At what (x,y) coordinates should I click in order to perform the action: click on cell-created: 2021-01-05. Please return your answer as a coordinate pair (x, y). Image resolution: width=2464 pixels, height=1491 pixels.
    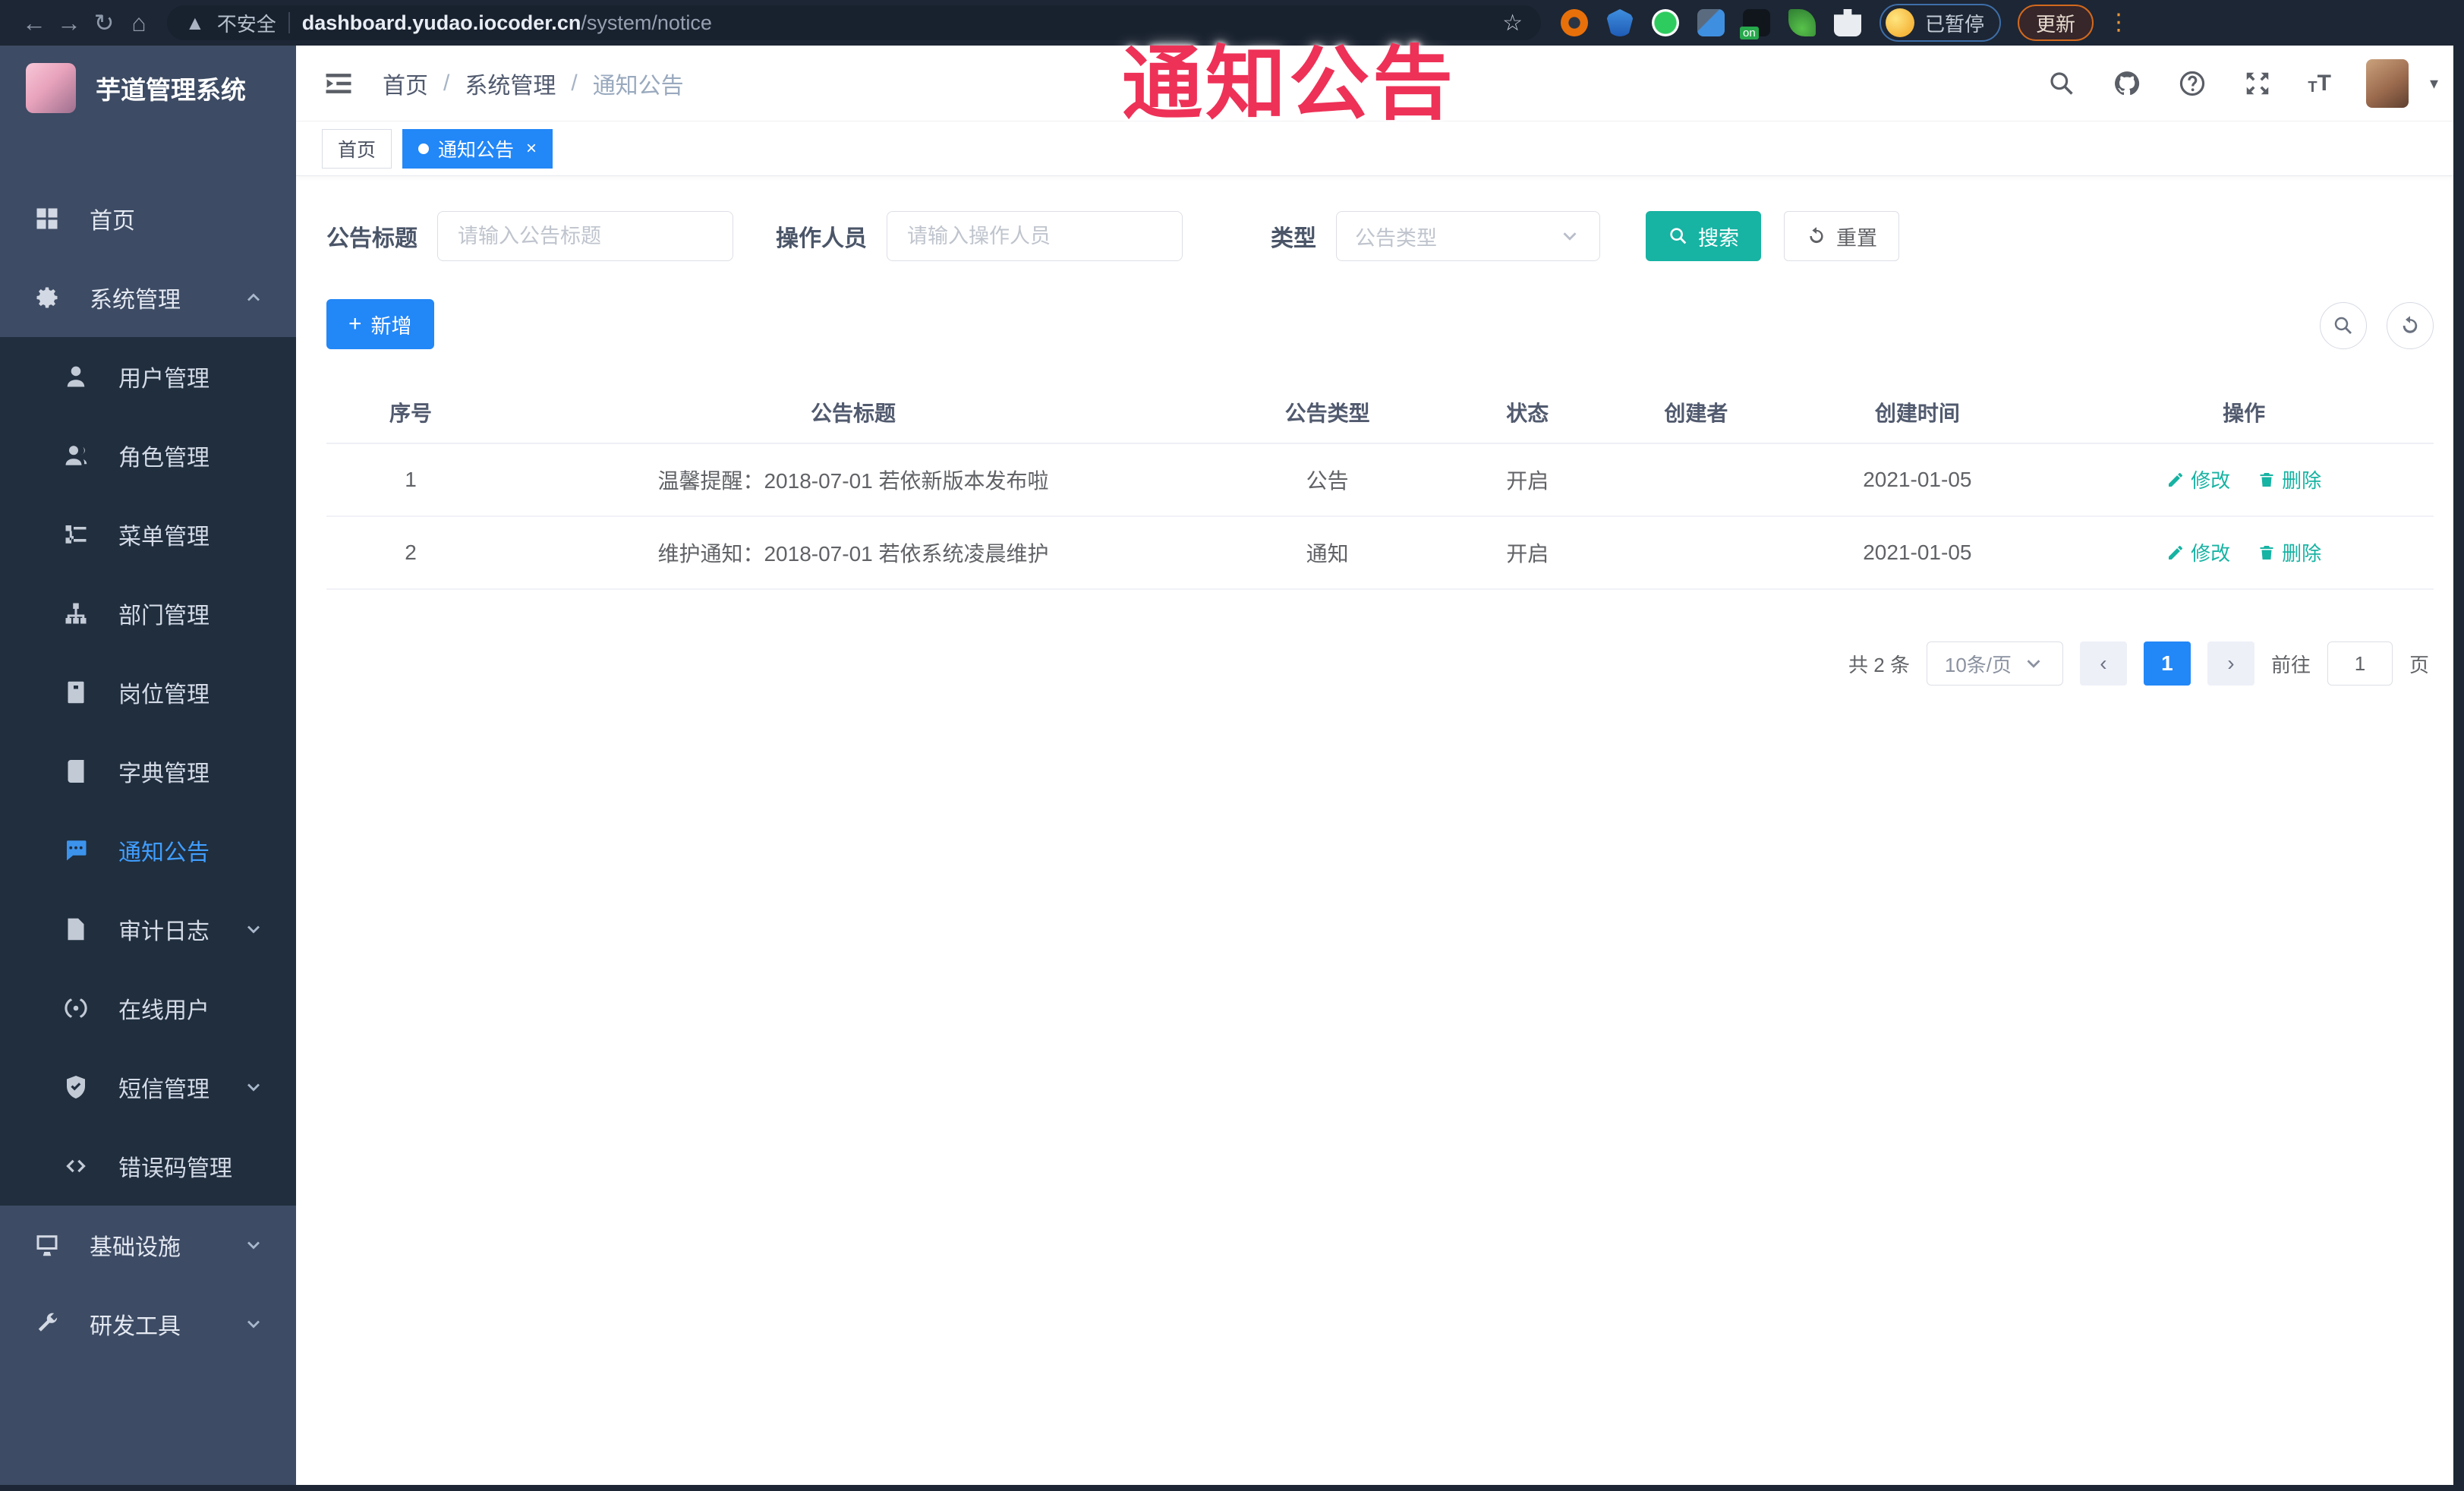
    Looking at the image, I should click on (1917, 553).